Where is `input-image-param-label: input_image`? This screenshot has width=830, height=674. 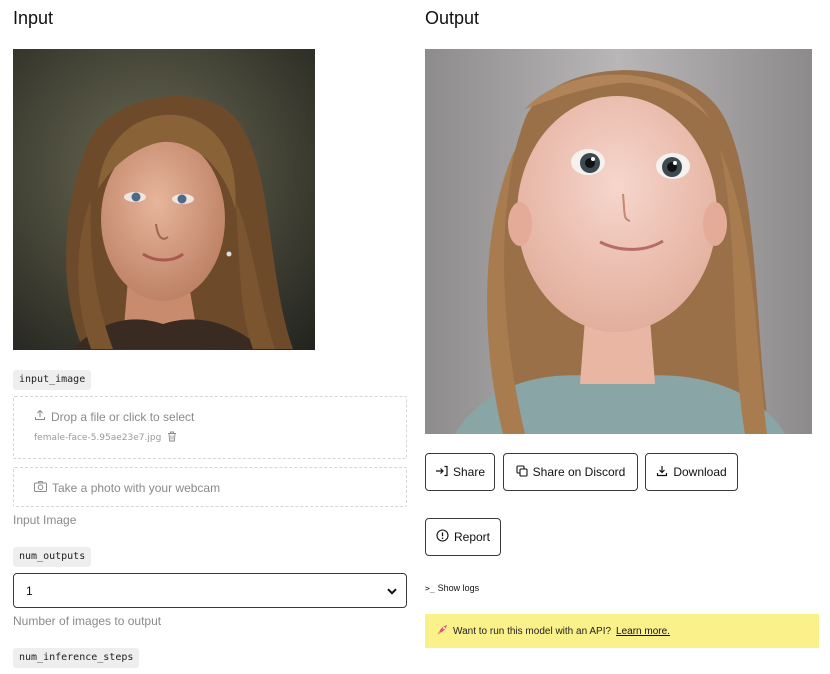
input-image-param-label: input_image is located at coordinates (52, 380).